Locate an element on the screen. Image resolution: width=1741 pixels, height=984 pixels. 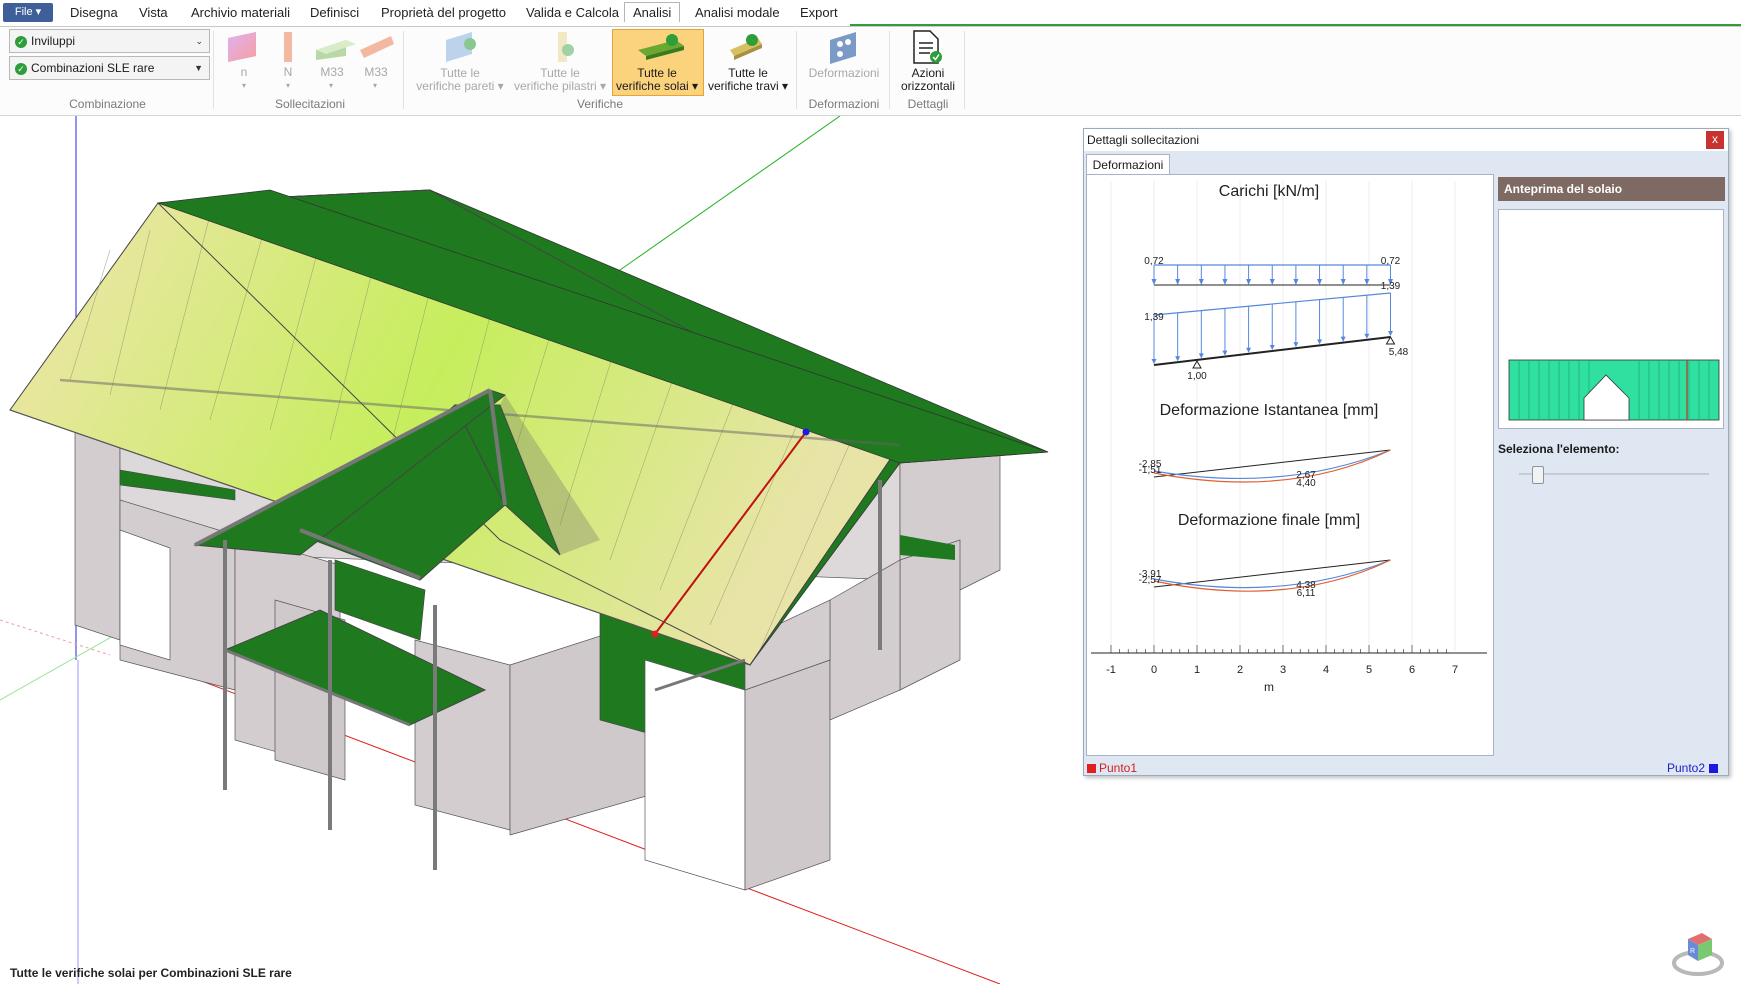
group-label-combinazione: Combinazione is located at coordinates (107, 104).